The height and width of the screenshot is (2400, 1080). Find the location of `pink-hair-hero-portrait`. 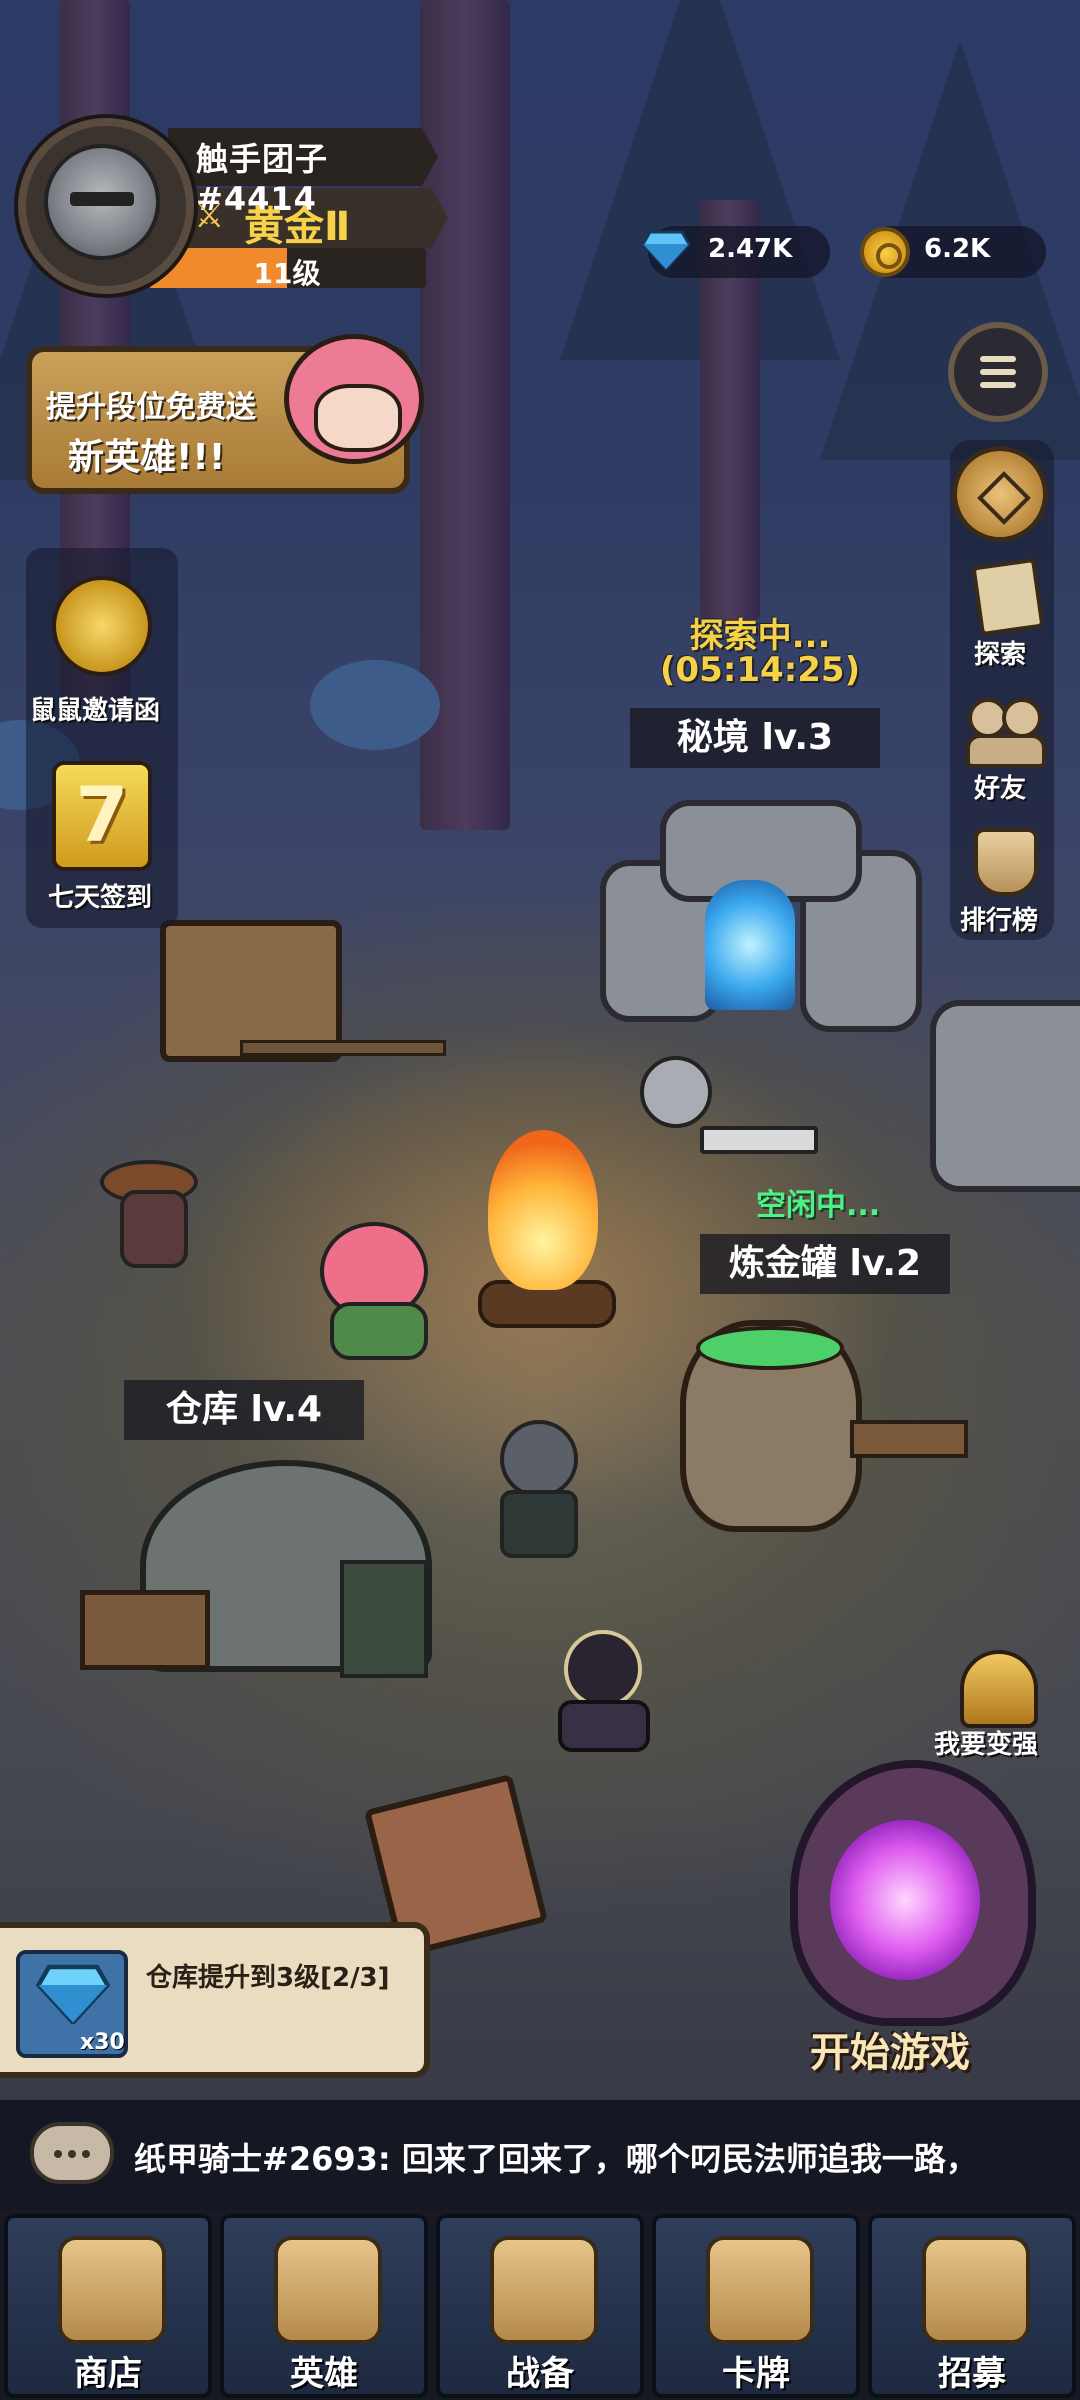

pink-hair-hero-portrait is located at coordinates (349, 409).